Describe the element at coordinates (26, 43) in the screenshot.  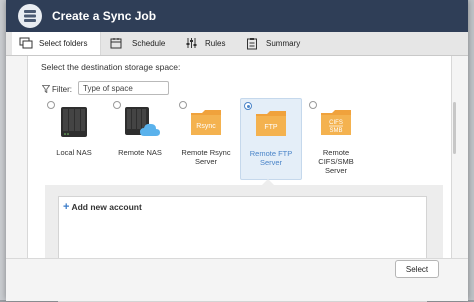
I see `folders-icon` at that location.